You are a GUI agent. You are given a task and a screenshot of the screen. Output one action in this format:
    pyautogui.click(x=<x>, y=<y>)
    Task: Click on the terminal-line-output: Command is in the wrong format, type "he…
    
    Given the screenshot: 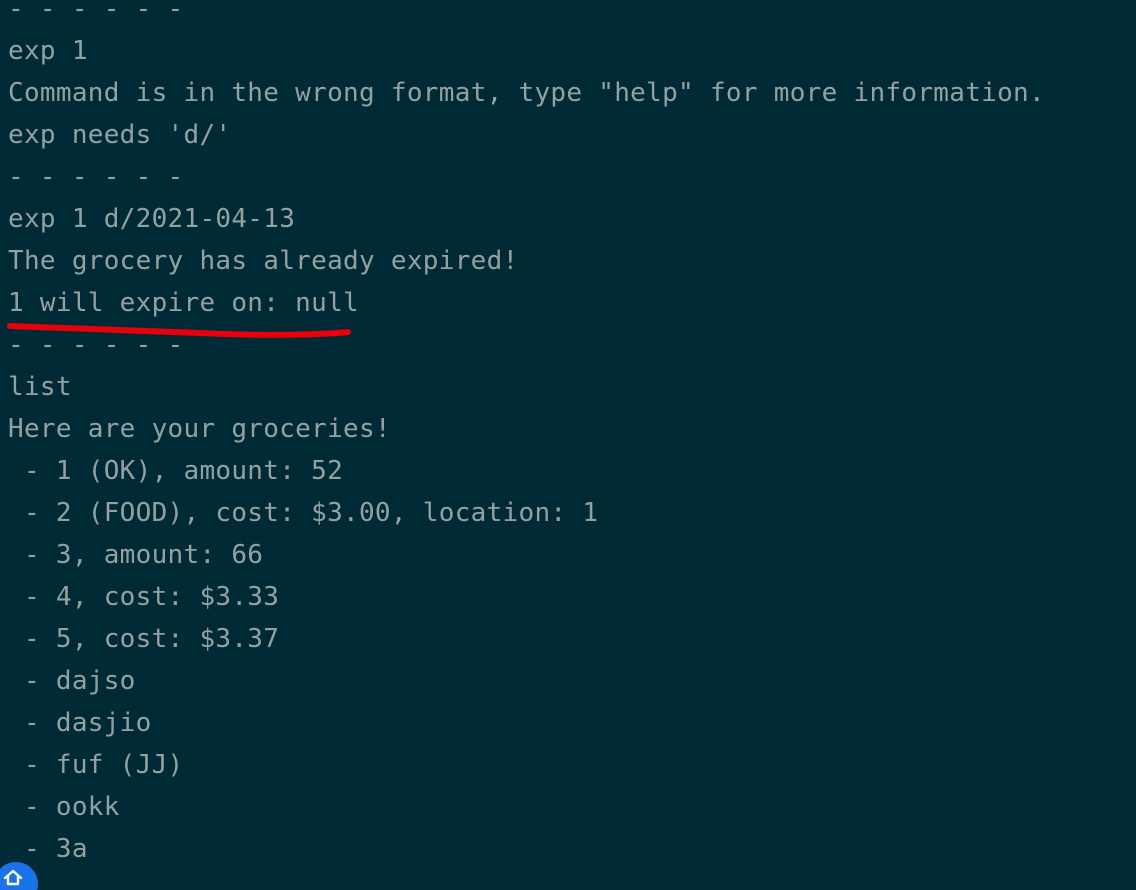 What is the action you would take?
    pyautogui.click(x=526, y=93)
    